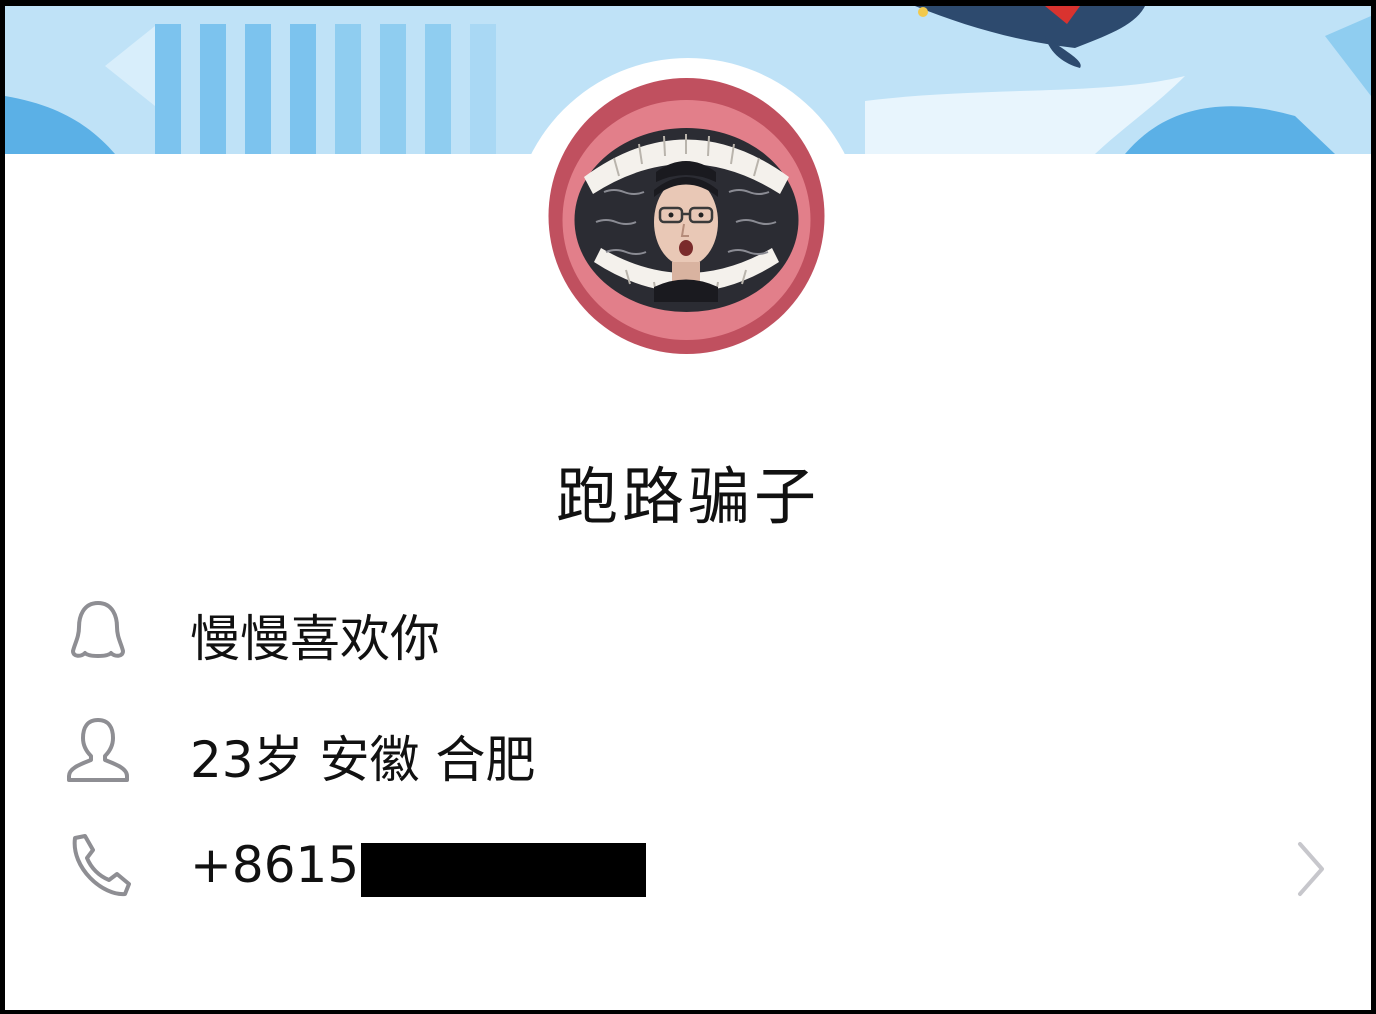 Image resolution: width=1376 pixels, height=1014 pixels. What do you see at coordinates (98, 868) in the screenshot?
I see `phone-outline-icon` at bounding box center [98, 868].